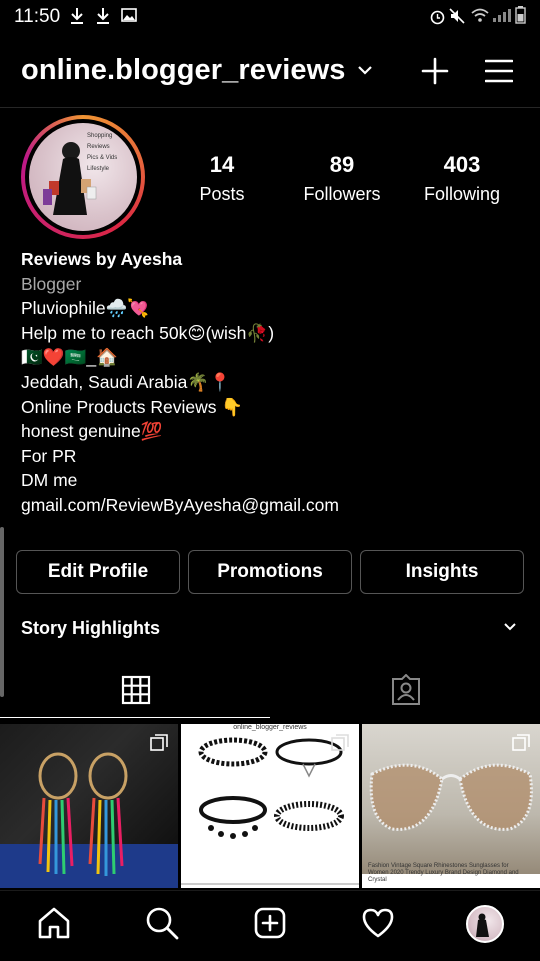 The image size is (540, 961). Describe the element at coordinates (69, 357) in the screenshot. I see `bio-line: 🇵🇰❤️🇸🇦_🏠` at that location.